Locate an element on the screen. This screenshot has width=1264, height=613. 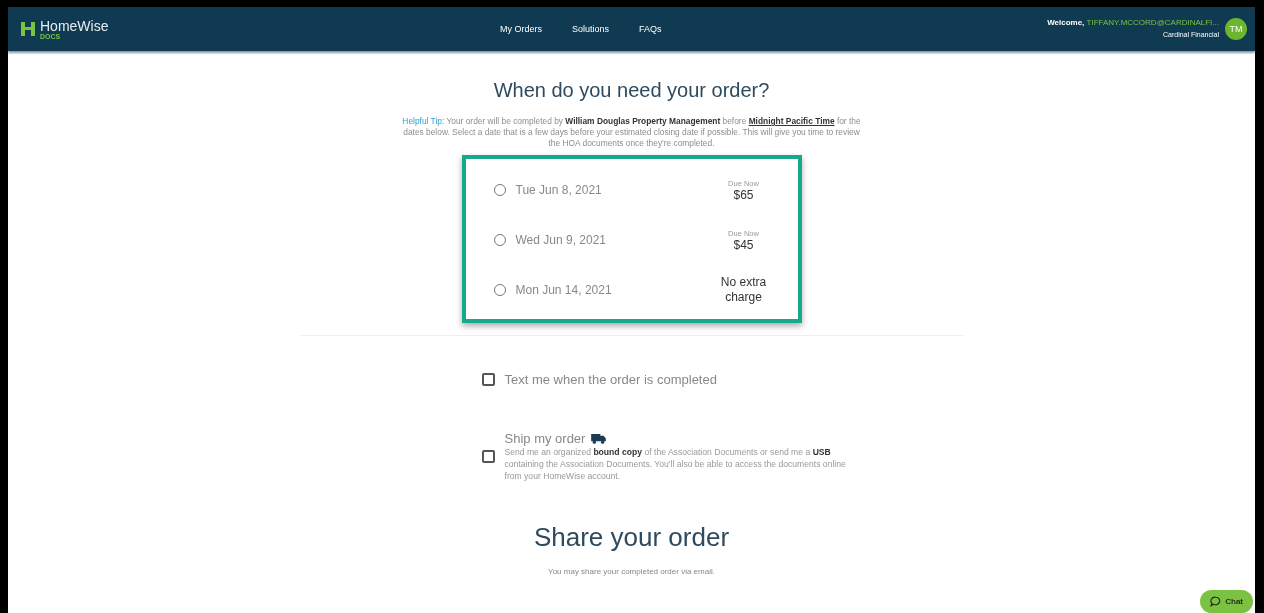
helpful-tip: Helpful Tip: Your order will be completed by William Douglas Property Management before Midnight Pacific Time for the dates below. Select a date that is a few days before your estimated closing date if possible. This will give you time to review the HOA documents once they're completed. is located at coordinates (631, 132).